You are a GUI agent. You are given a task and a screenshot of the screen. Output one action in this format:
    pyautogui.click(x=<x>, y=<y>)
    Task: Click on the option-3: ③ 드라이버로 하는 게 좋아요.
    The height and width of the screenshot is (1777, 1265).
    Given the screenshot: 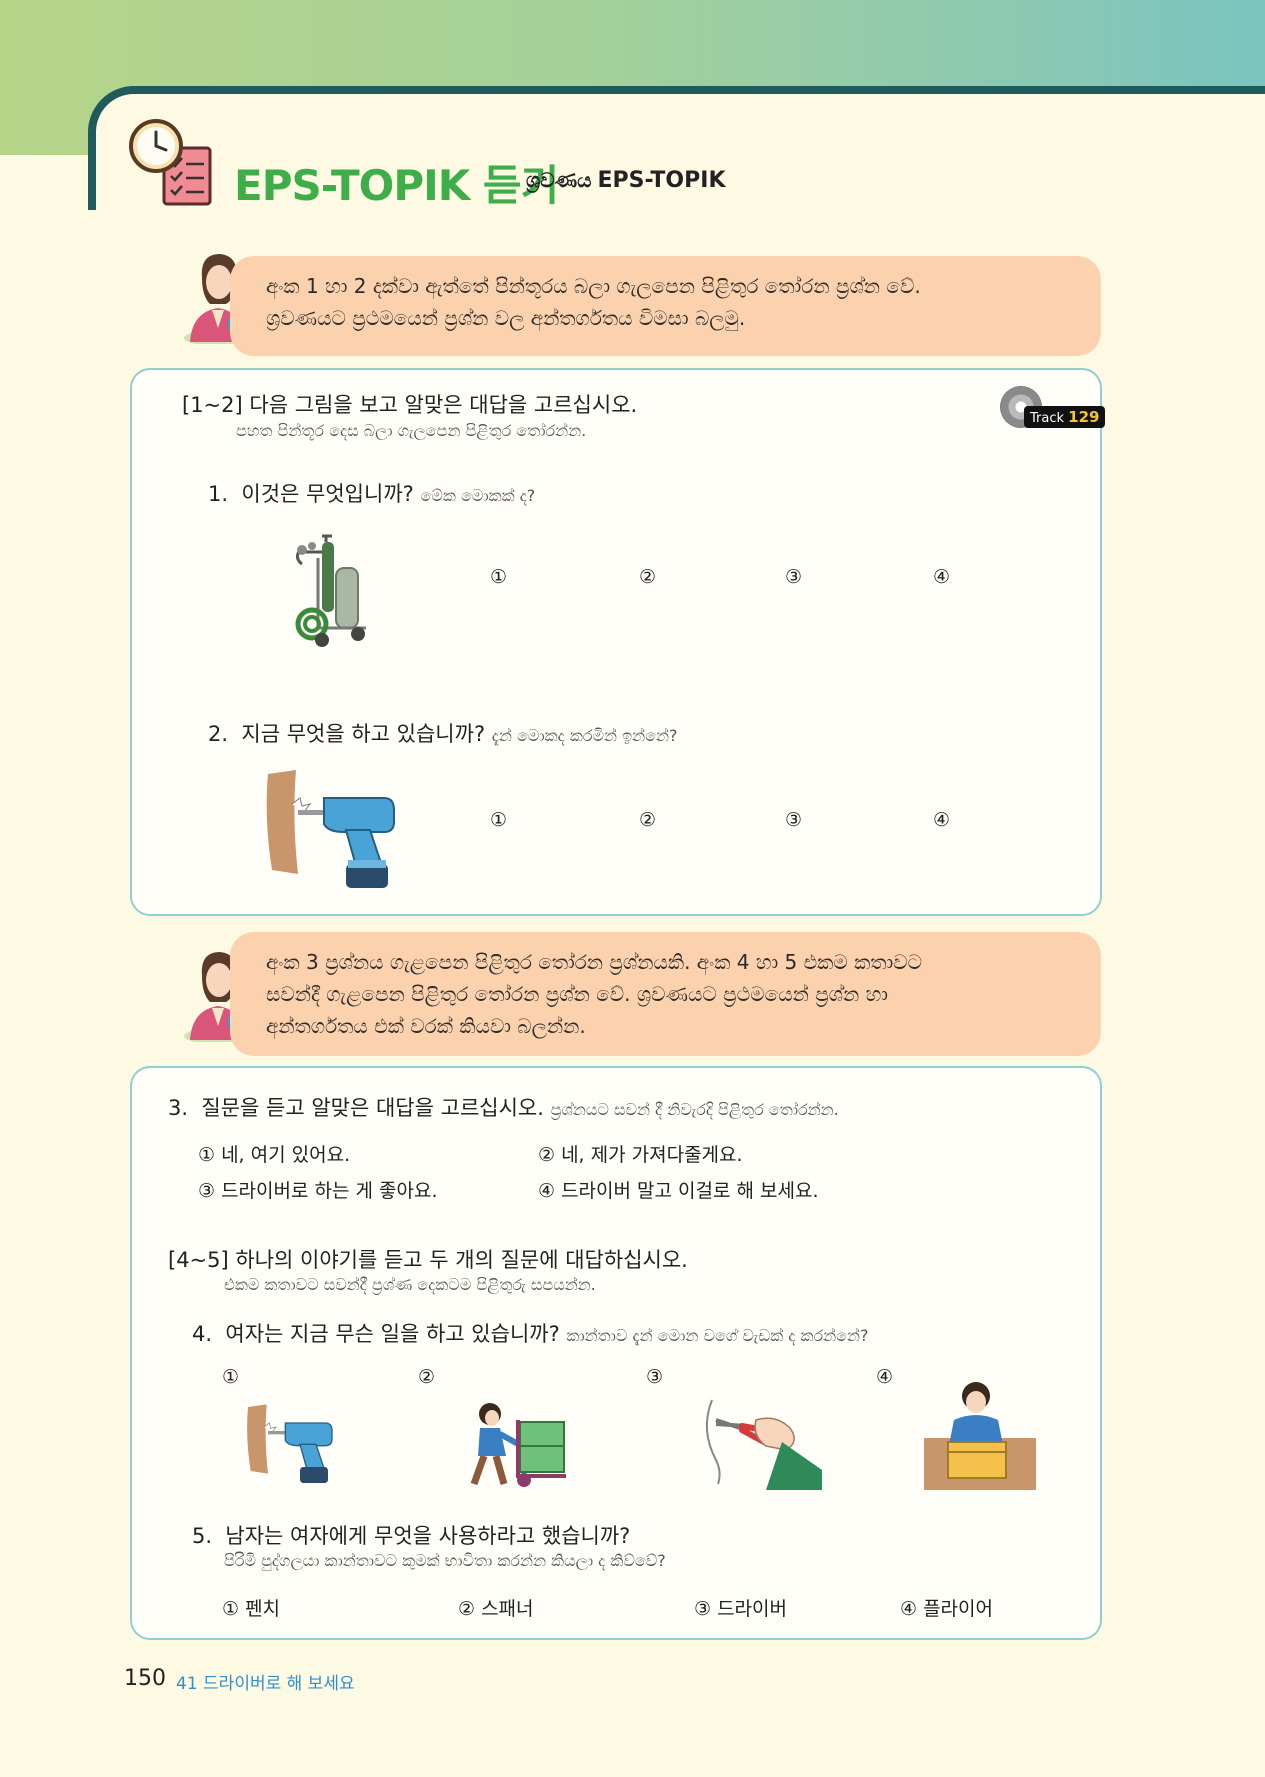 What is the action you would take?
    pyautogui.click(x=318, y=1189)
    